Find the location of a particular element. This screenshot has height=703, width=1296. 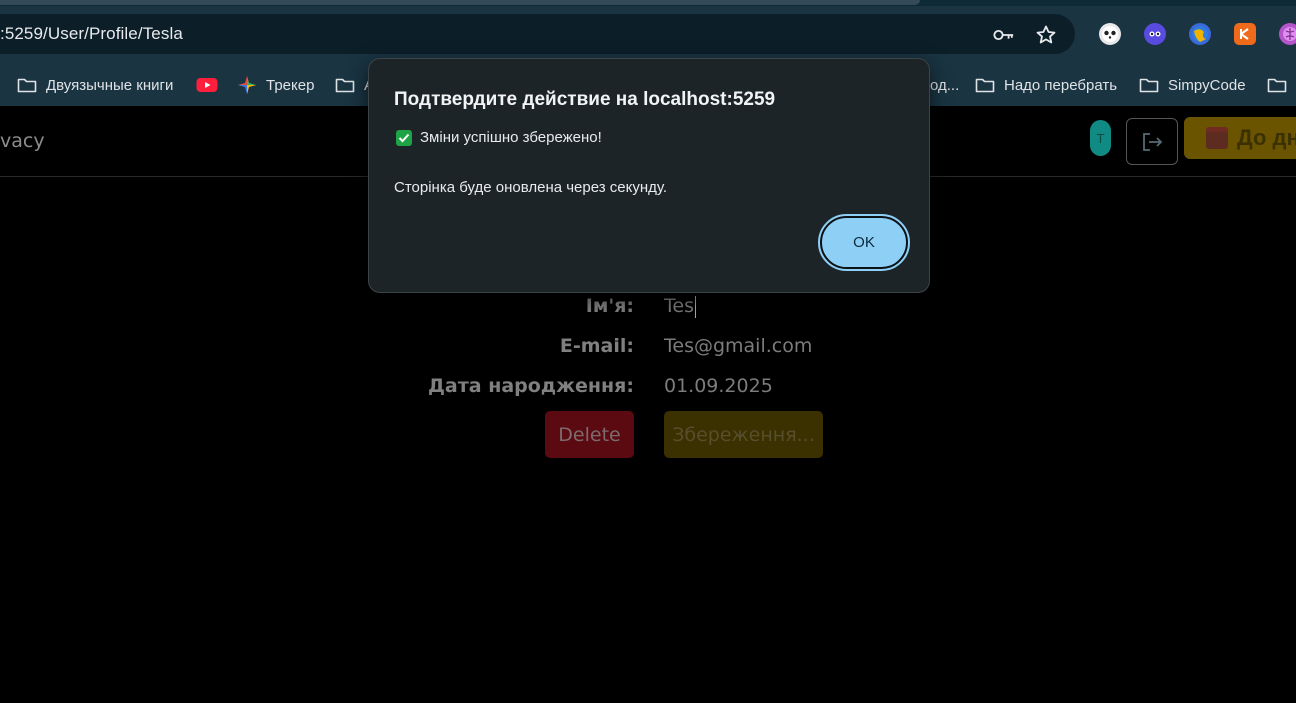

name-value: Tes is located at coordinates (679, 306).